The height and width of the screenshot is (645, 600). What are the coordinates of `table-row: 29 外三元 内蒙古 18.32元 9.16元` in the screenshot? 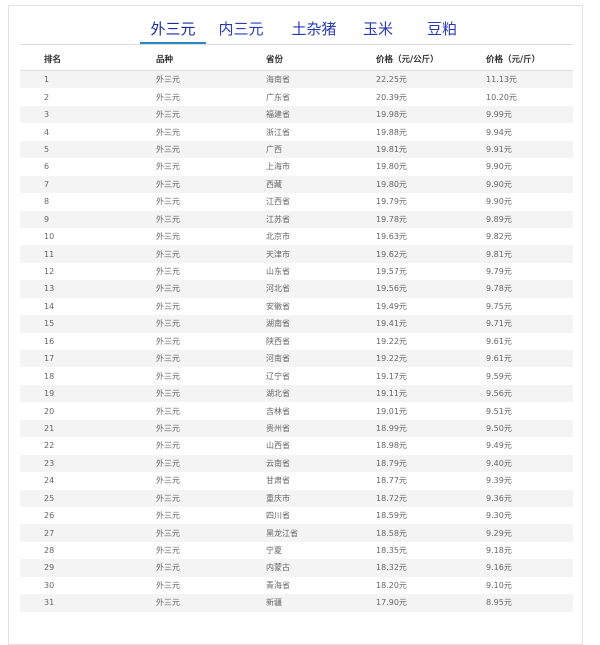 It's located at (296, 568).